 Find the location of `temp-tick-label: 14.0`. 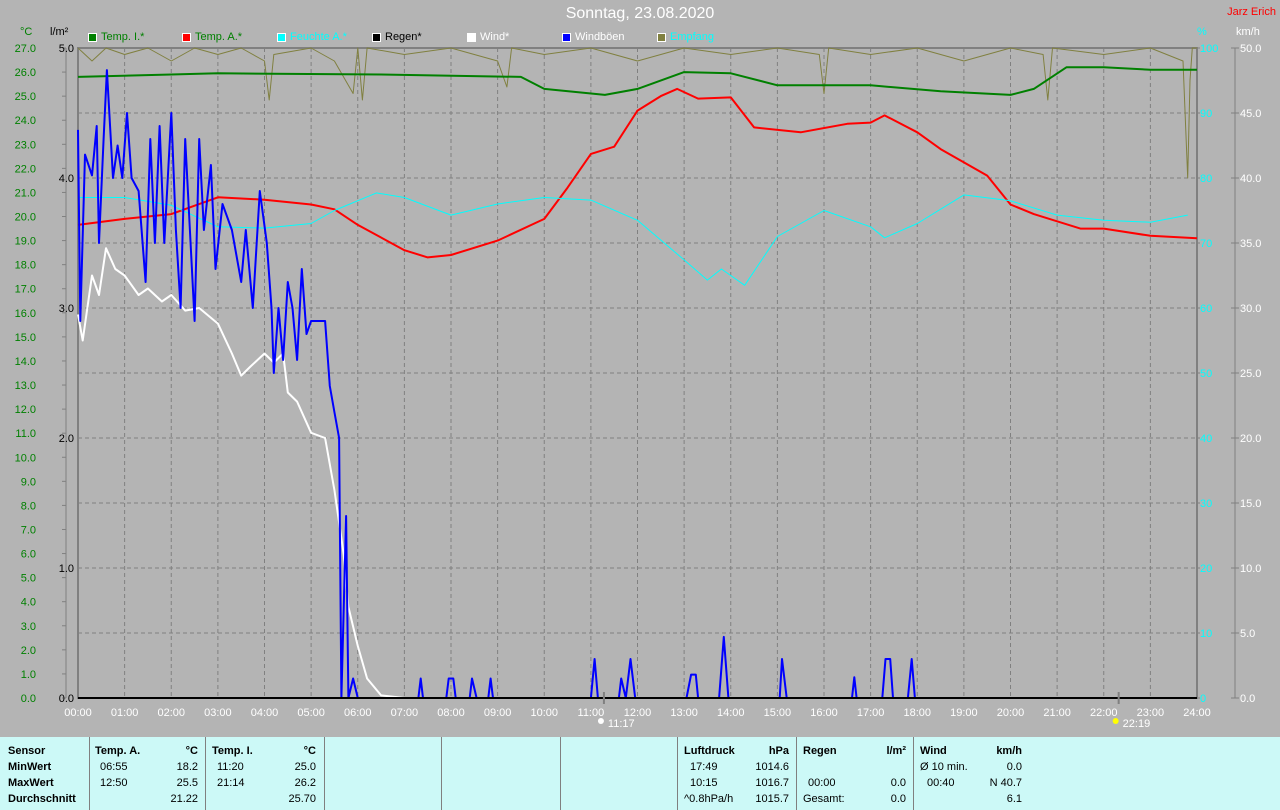

temp-tick-label: 14.0 is located at coordinates (25, 362).